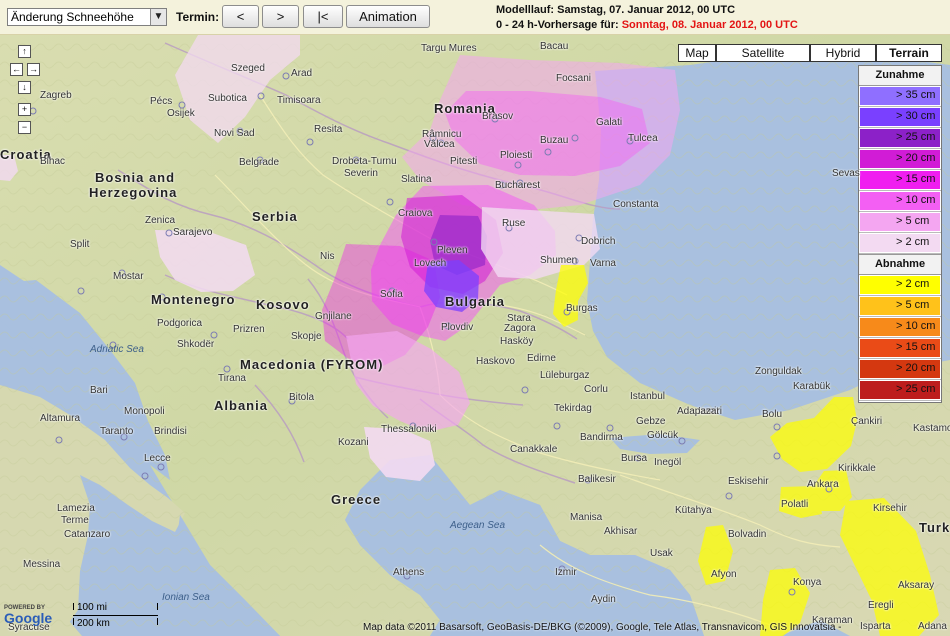 The width and height of the screenshot is (950, 636). What do you see at coordinates (415, 213) in the screenshot?
I see `place-label: Craiova` at bounding box center [415, 213].